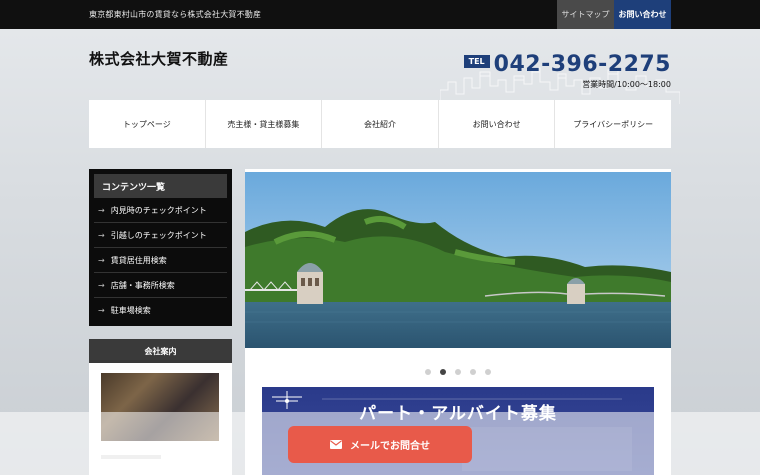  I want to click on sidebar-item-store-office-search: → 店舗・事務所検索, so click(160, 285).